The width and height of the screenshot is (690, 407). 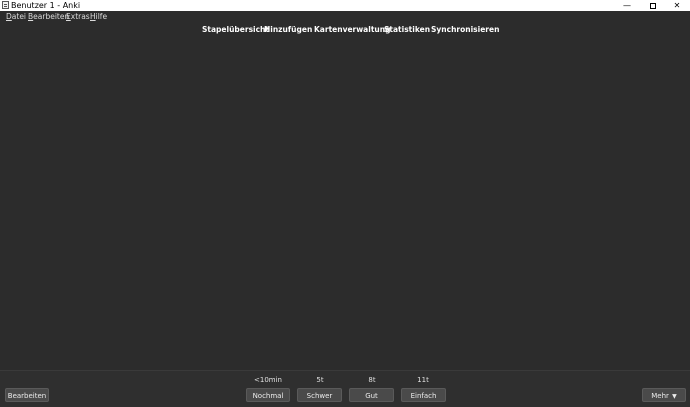 I want to click on more-label: Mehr, so click(x=660, y=396).